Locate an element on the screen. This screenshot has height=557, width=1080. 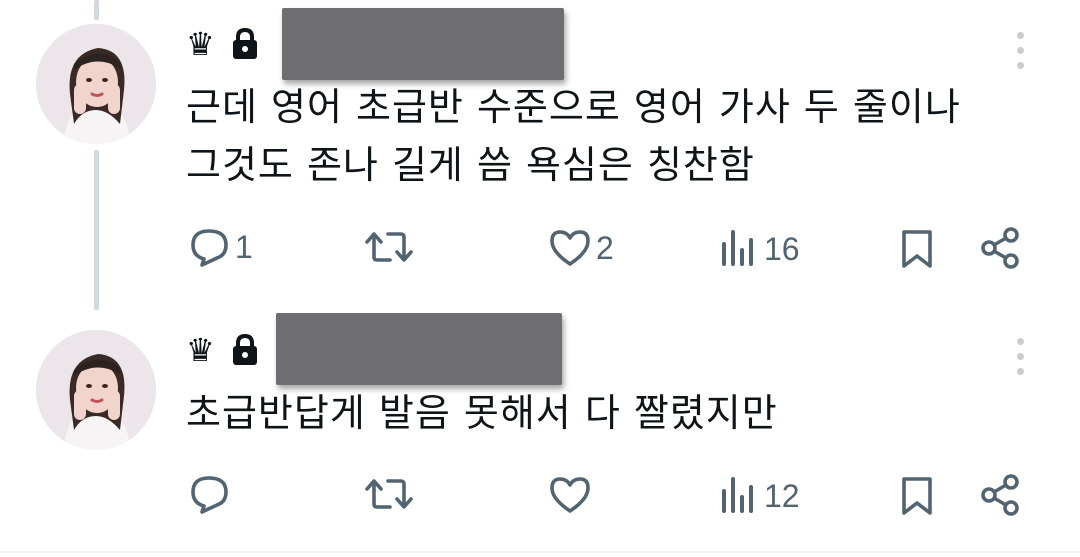
reply-button is located at coordinates (212, 494).